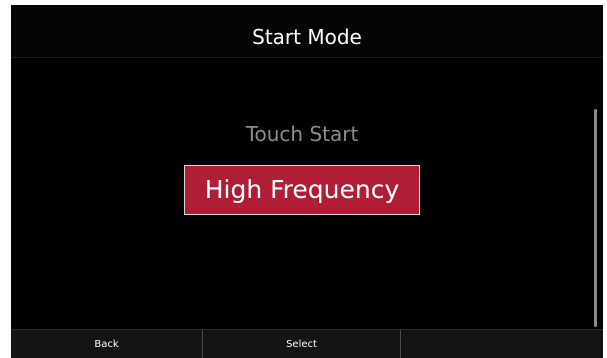 The height and width of the screenshot is (358, 607). Describe the element at coordinates (307, 37) in the screenshot. I see `page-title: Start Mode` at that location.